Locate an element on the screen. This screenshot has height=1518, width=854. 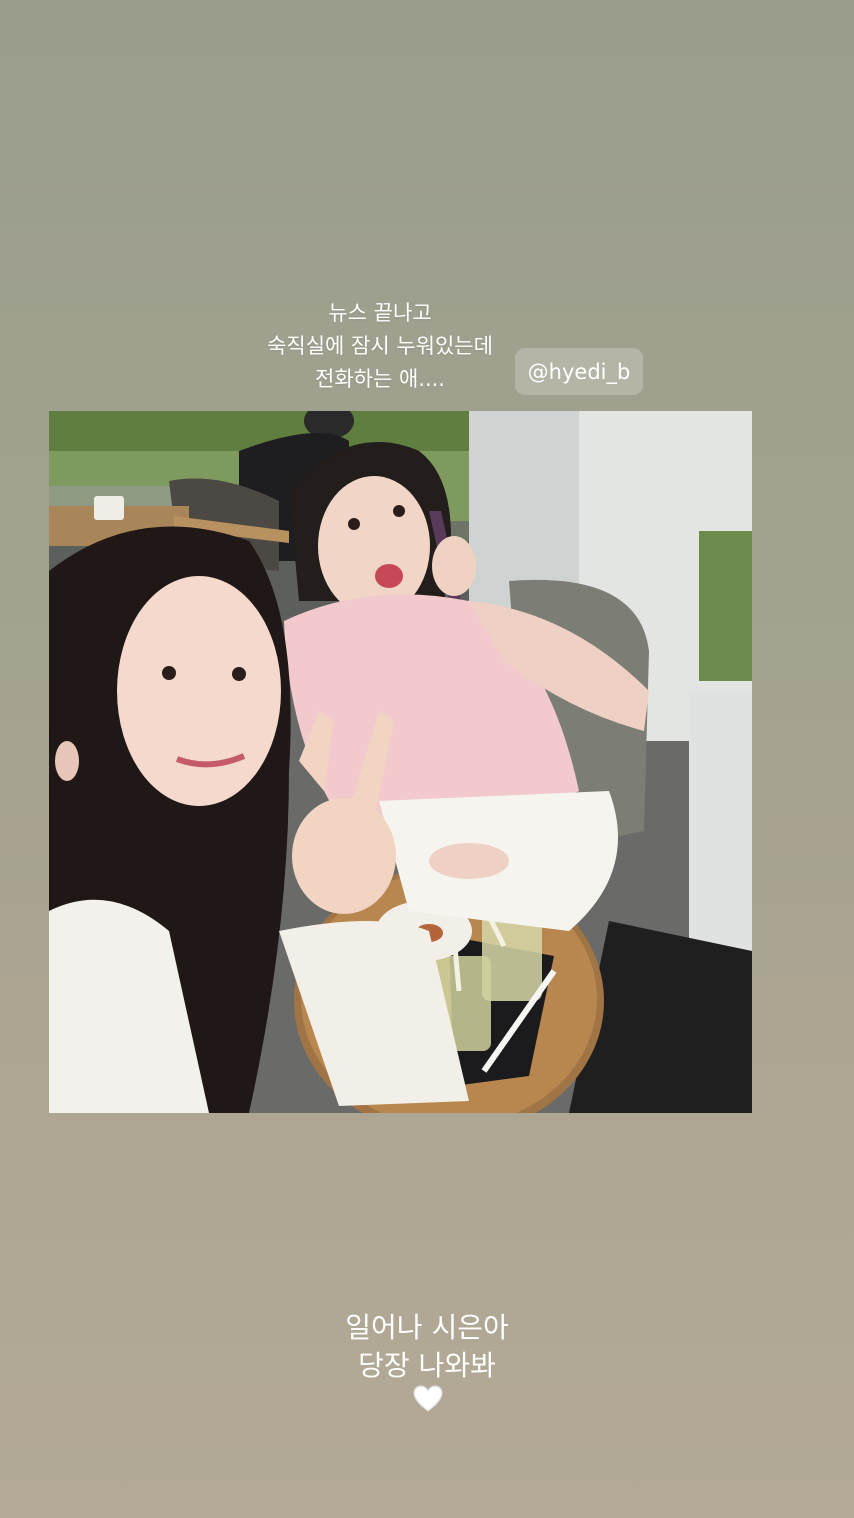
bottom-caption: 일어나 시은아 당장 나와봐 is located at coordinates (427, 1366).